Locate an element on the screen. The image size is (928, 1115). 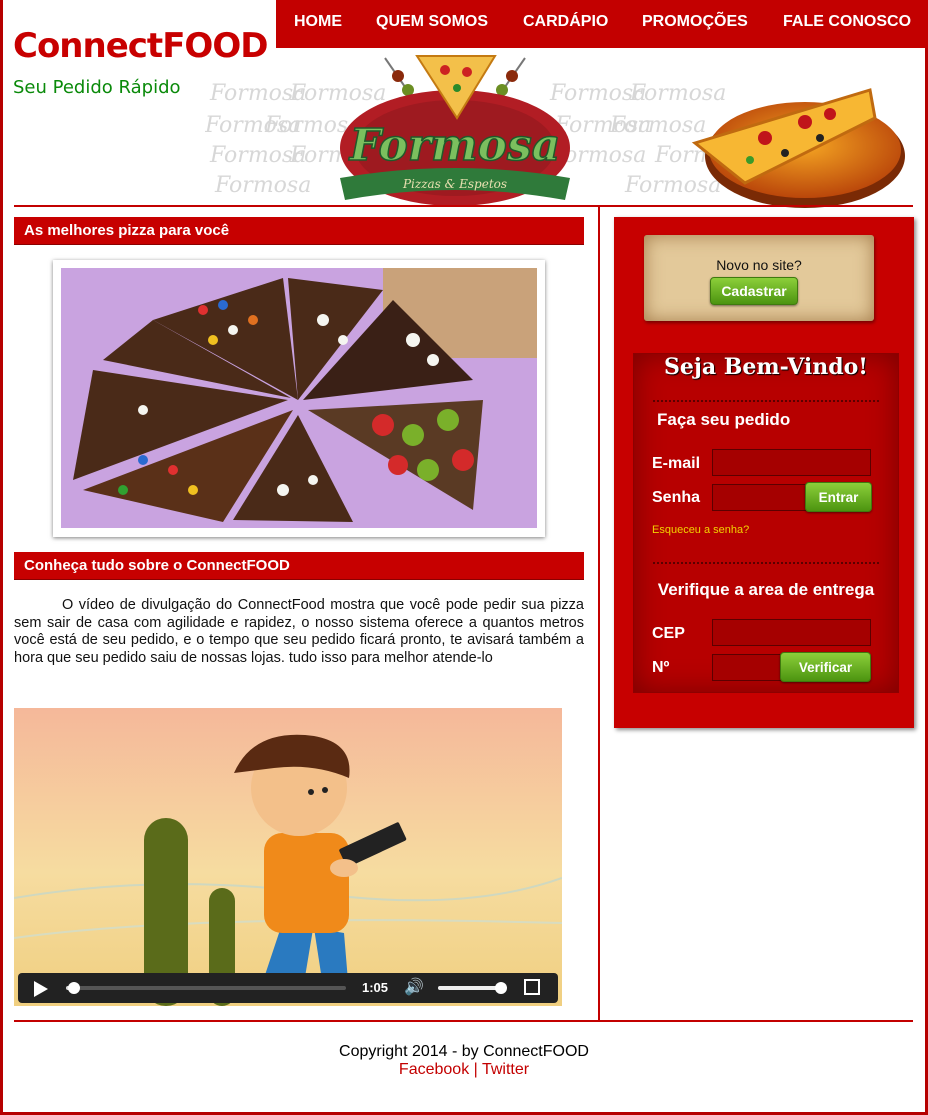
new-prompt: Novo no site? is located at coordinates (759, 265).